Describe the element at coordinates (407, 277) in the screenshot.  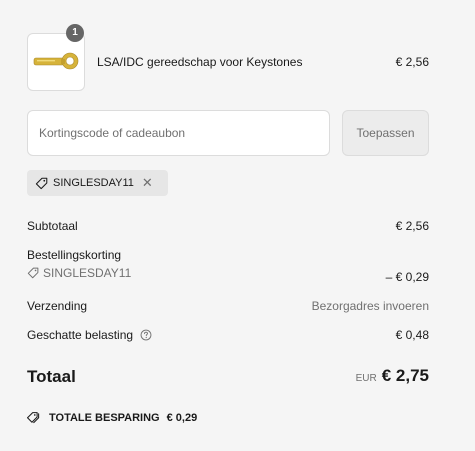
I see `order-discount-value: – € 0,29` at that location.